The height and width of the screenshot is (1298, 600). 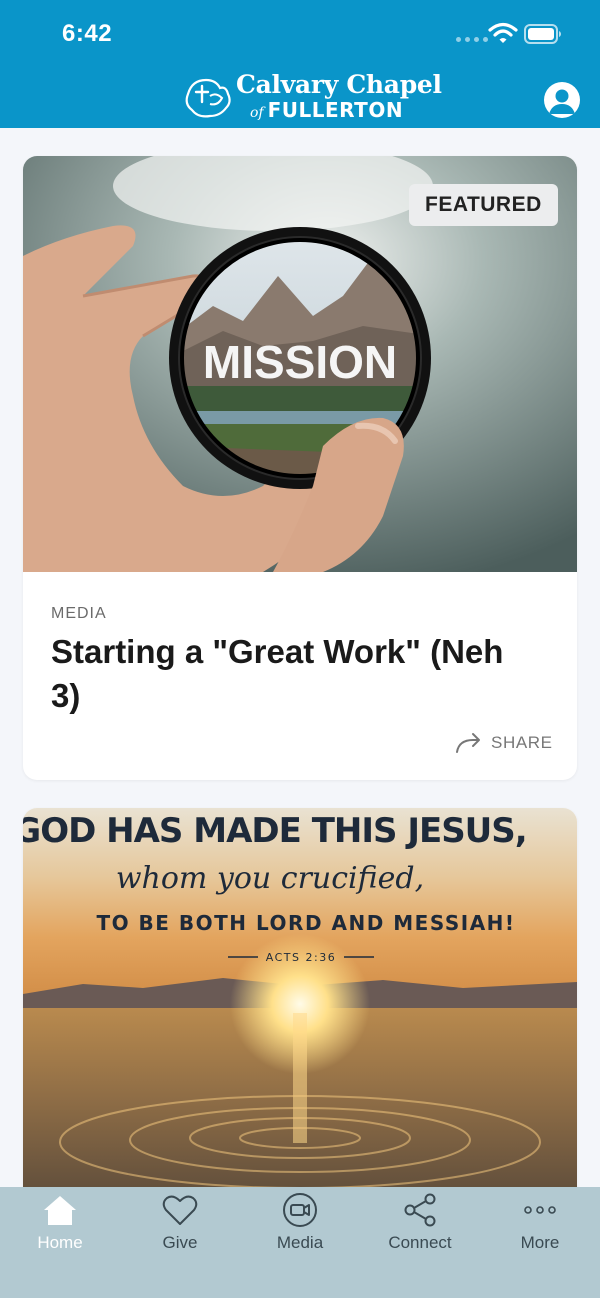 What do you see at coordinates (305, 923) in the screenshot?
I see `verse-line-3: TO BE BOTH LORD AND MESSIAH!` at bounding box center [305, 923].